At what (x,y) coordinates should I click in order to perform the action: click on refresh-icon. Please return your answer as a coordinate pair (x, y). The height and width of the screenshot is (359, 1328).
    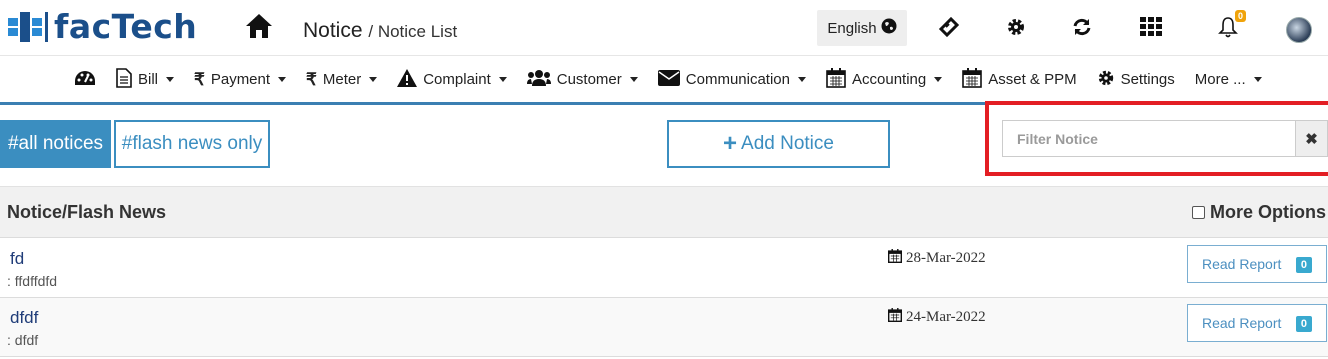
    Looking at the image, I should click on (1082, 27).